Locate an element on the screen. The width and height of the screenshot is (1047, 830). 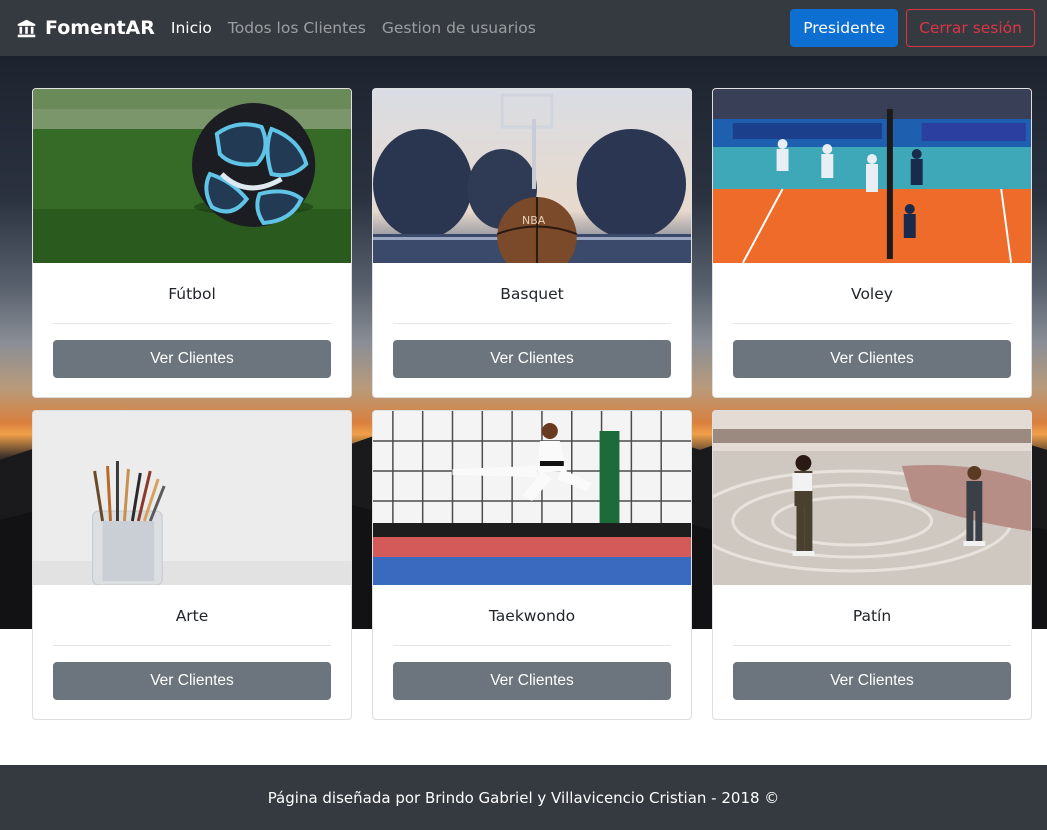
svg-text: NBA is located at coordinates (534, 220).